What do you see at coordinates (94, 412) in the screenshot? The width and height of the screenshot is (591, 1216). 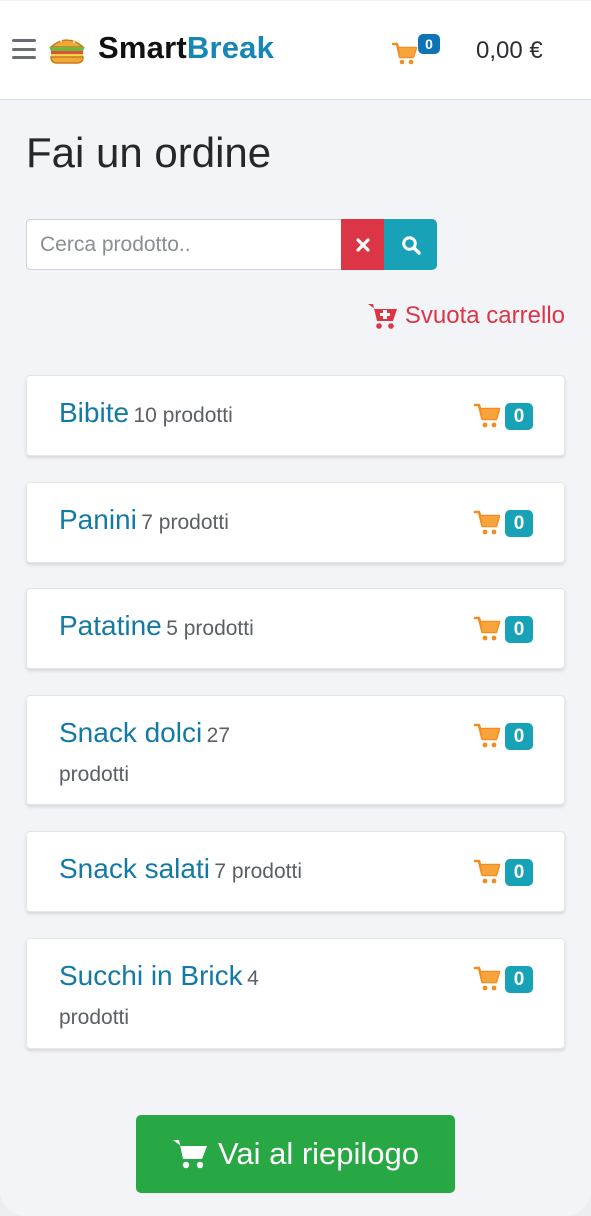 I see `category-name: Bibite` at bounding box center [94, 412].